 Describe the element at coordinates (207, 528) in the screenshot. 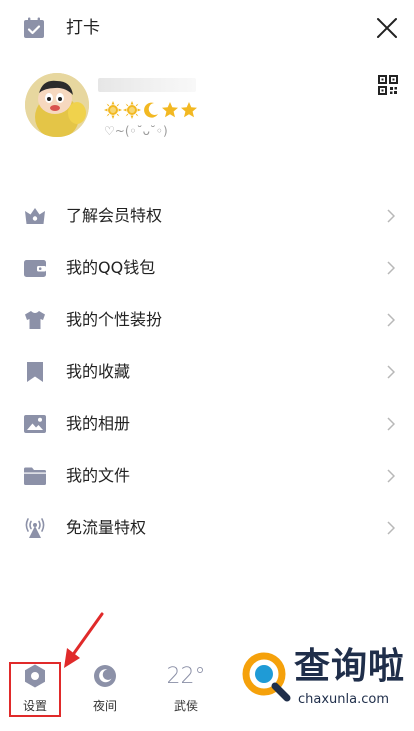

I see `menu-item-free-data: 免流量特权` at that location.